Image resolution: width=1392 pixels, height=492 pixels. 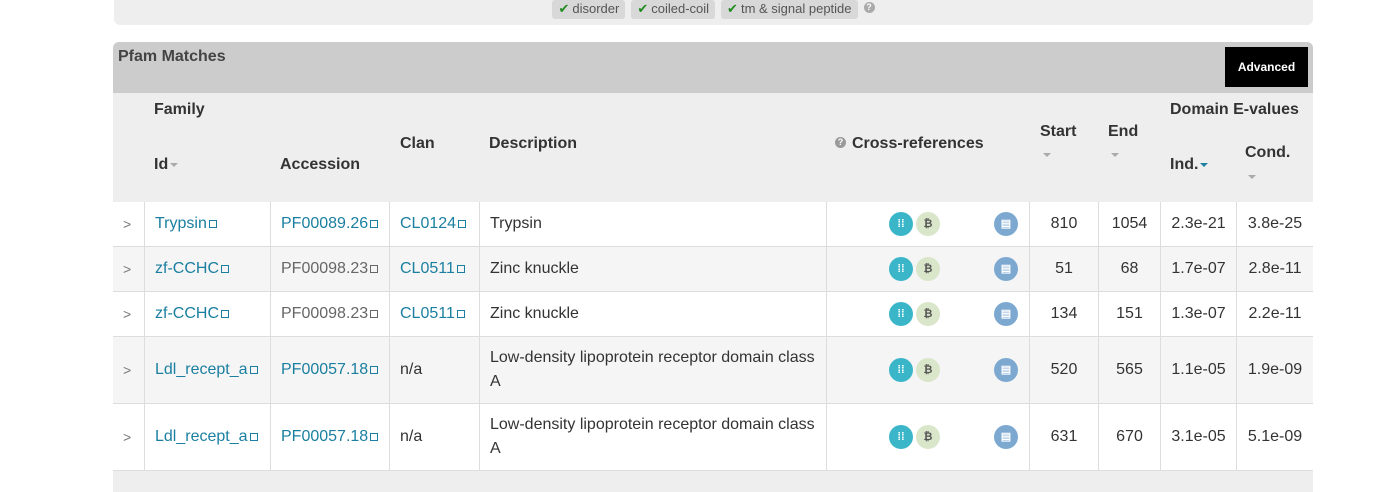 I want to click on header-id-label: Id, so click(x=161, y=164).